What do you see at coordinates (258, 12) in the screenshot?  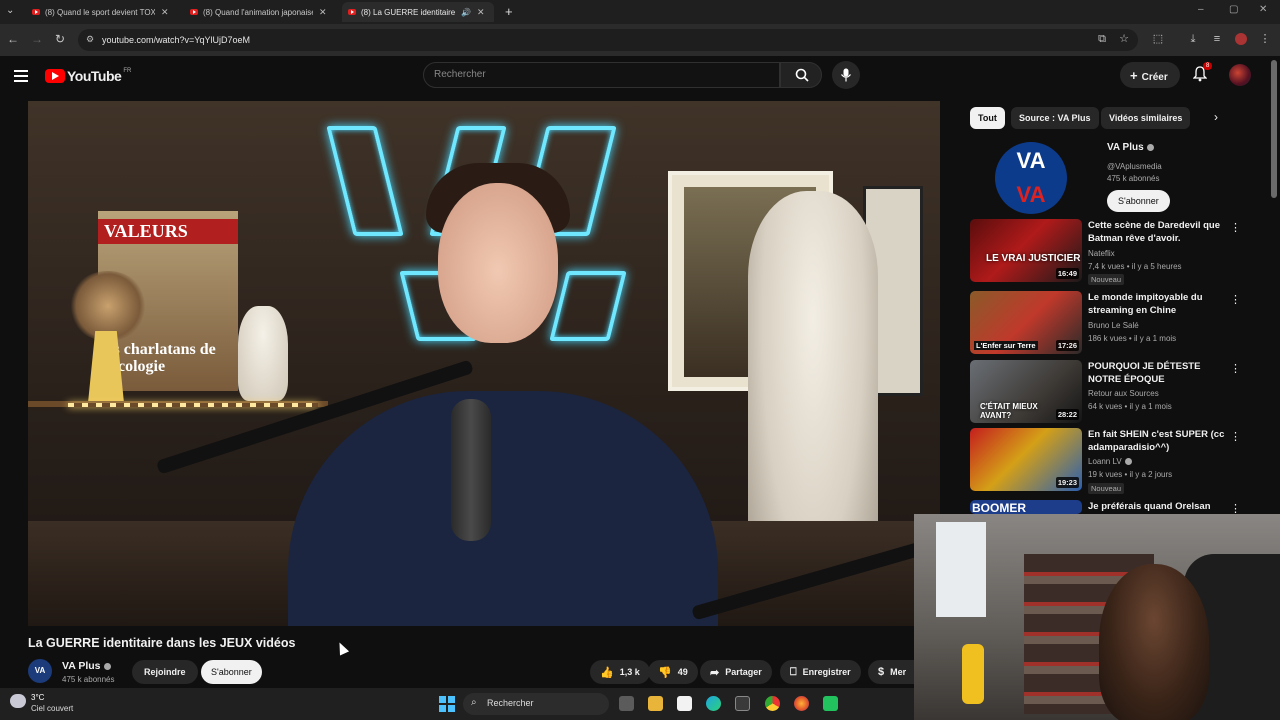 I see `browser-tab-2: (8) Quand l'animation japonaise ✕` at bounding box center [258, 12].